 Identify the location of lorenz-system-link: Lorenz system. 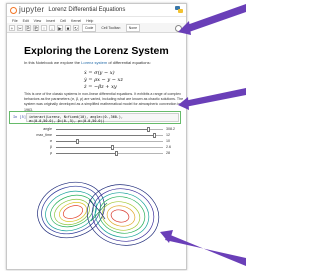
(94, 62).